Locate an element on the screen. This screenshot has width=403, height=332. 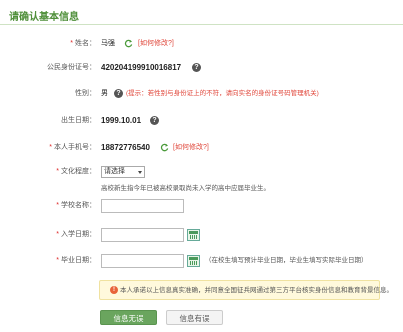
grad-date-label: * 毕业日期： is located at coordinates (66, 261).